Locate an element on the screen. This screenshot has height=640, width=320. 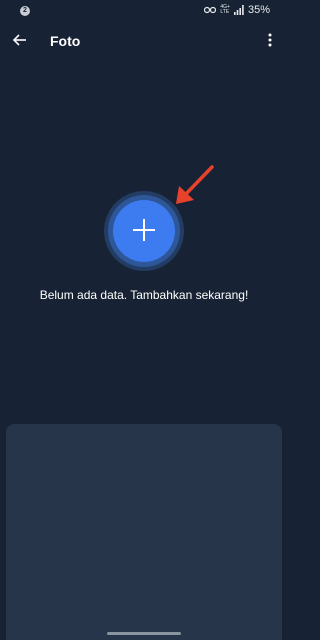
back-button is located at coordinates (20, 42).